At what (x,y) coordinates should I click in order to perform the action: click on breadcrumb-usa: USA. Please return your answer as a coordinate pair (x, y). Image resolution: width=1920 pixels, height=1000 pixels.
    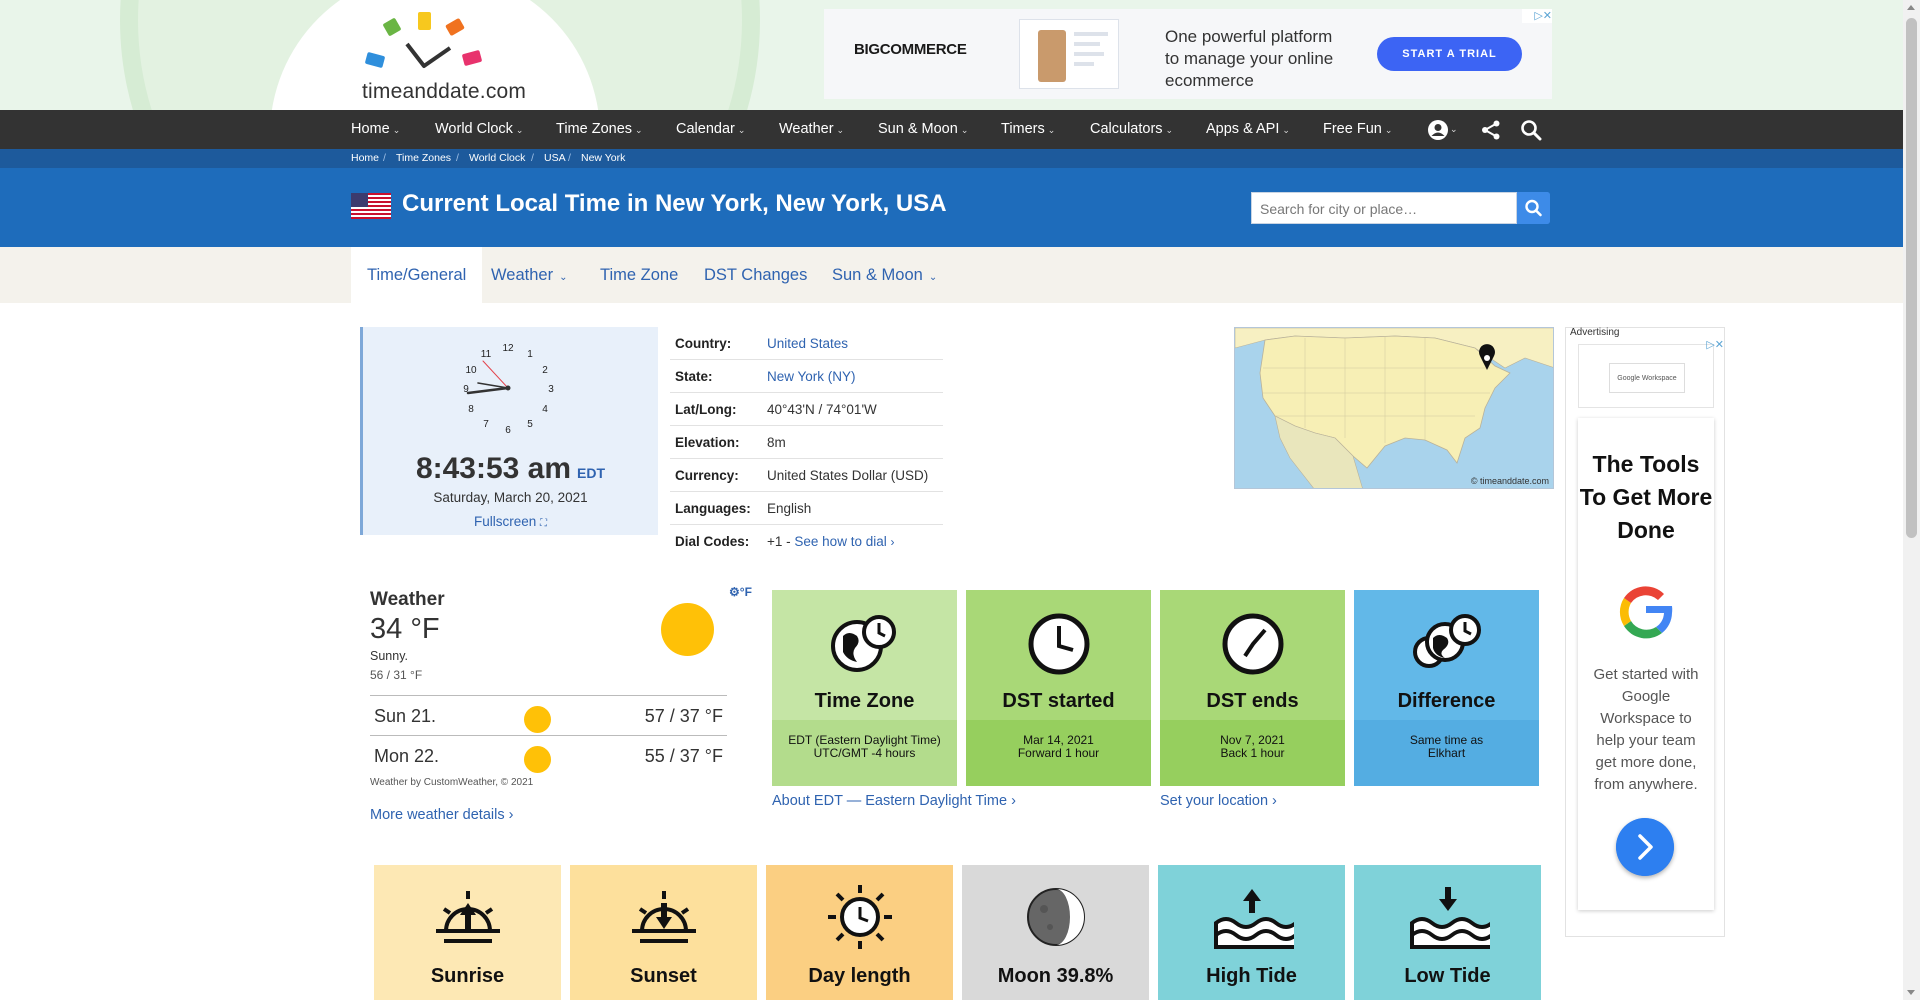
    Looking at the image, I should click on (555, 158).